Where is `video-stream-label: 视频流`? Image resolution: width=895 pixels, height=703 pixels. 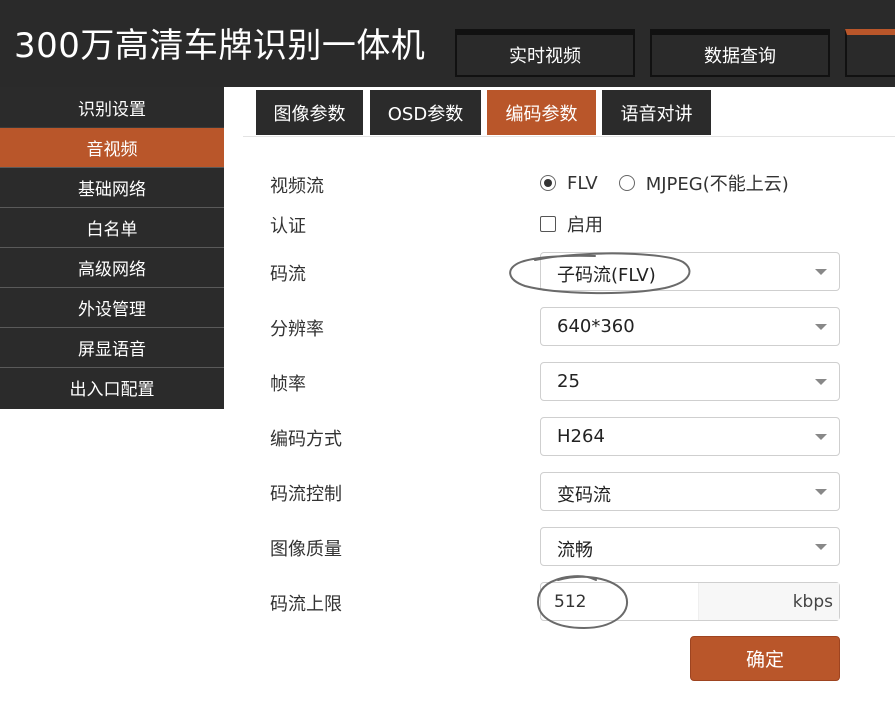
video-stream-label: 视频流 is located at coordinates (297, 186).